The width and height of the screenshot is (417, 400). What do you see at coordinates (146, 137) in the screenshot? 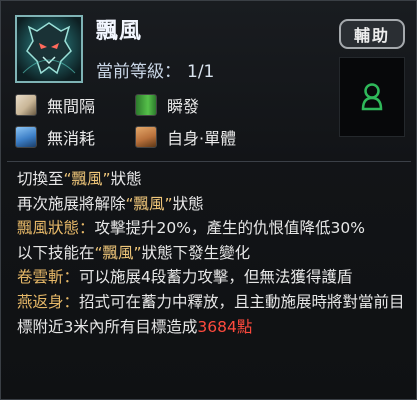
I see `target-self-icon` at bounding box center [146, 137].